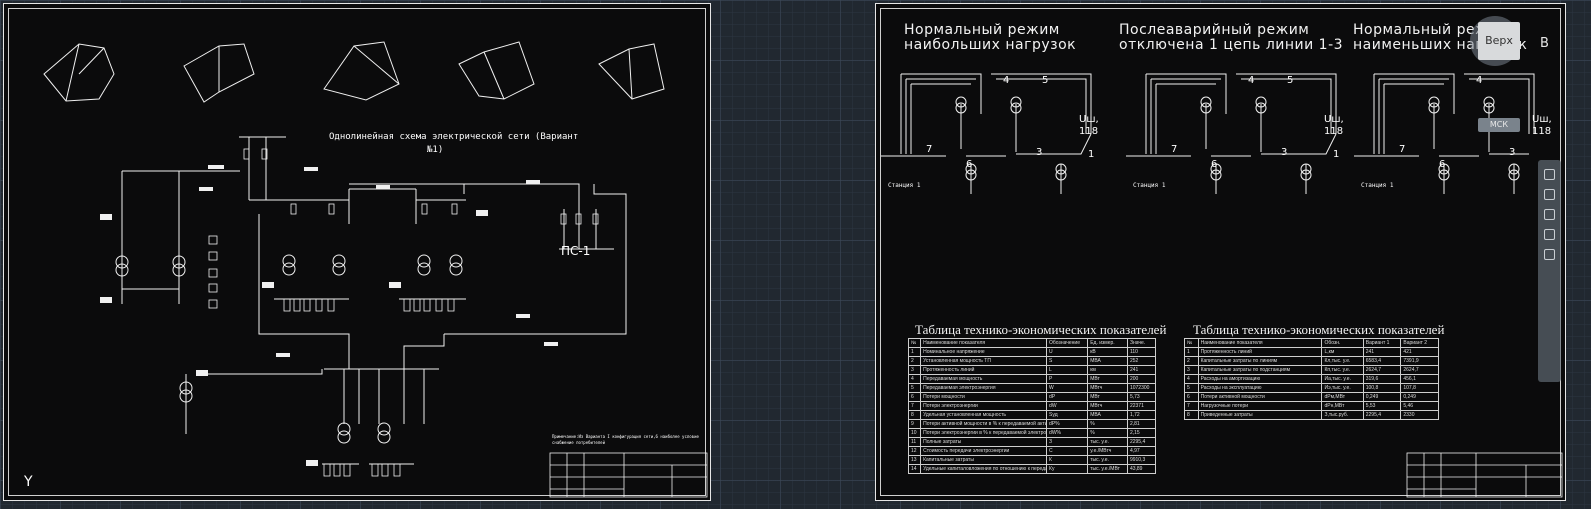 The height and width of the screenshot is (509, 1591). What do you see at coordinates (1141, 388) in the screenshot?
I see `table-cell: 1072300` at bounding box center [1141, 388].